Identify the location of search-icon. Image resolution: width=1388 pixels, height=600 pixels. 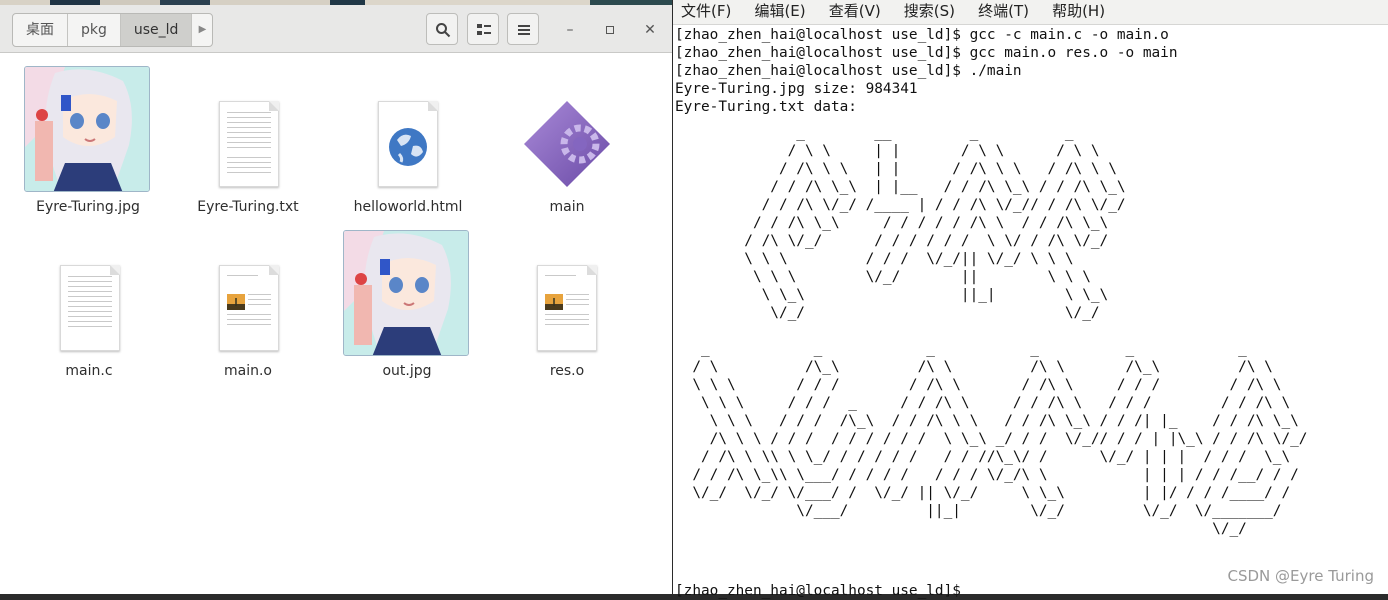
(443, 30).